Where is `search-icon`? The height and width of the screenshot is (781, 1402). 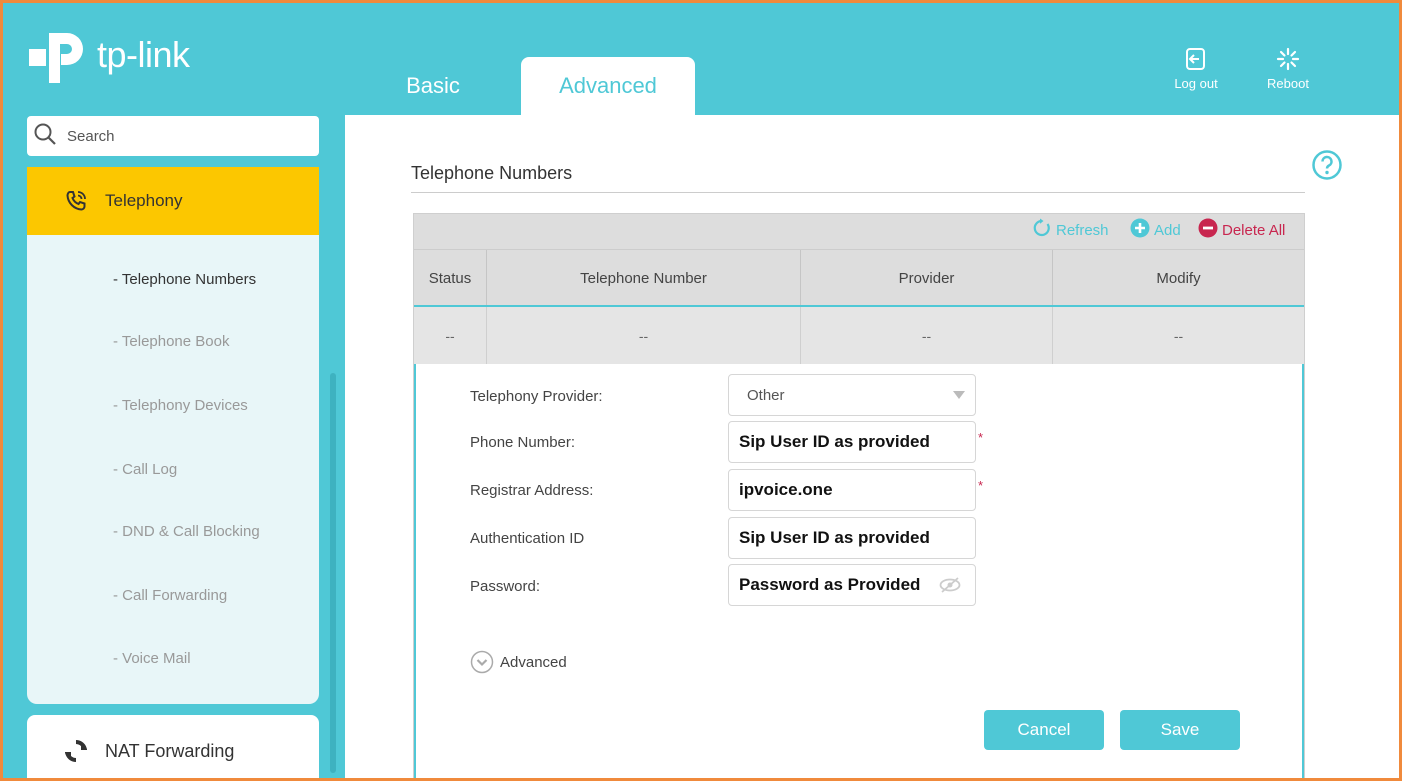 search-icon is located at coordinates (45, 136).